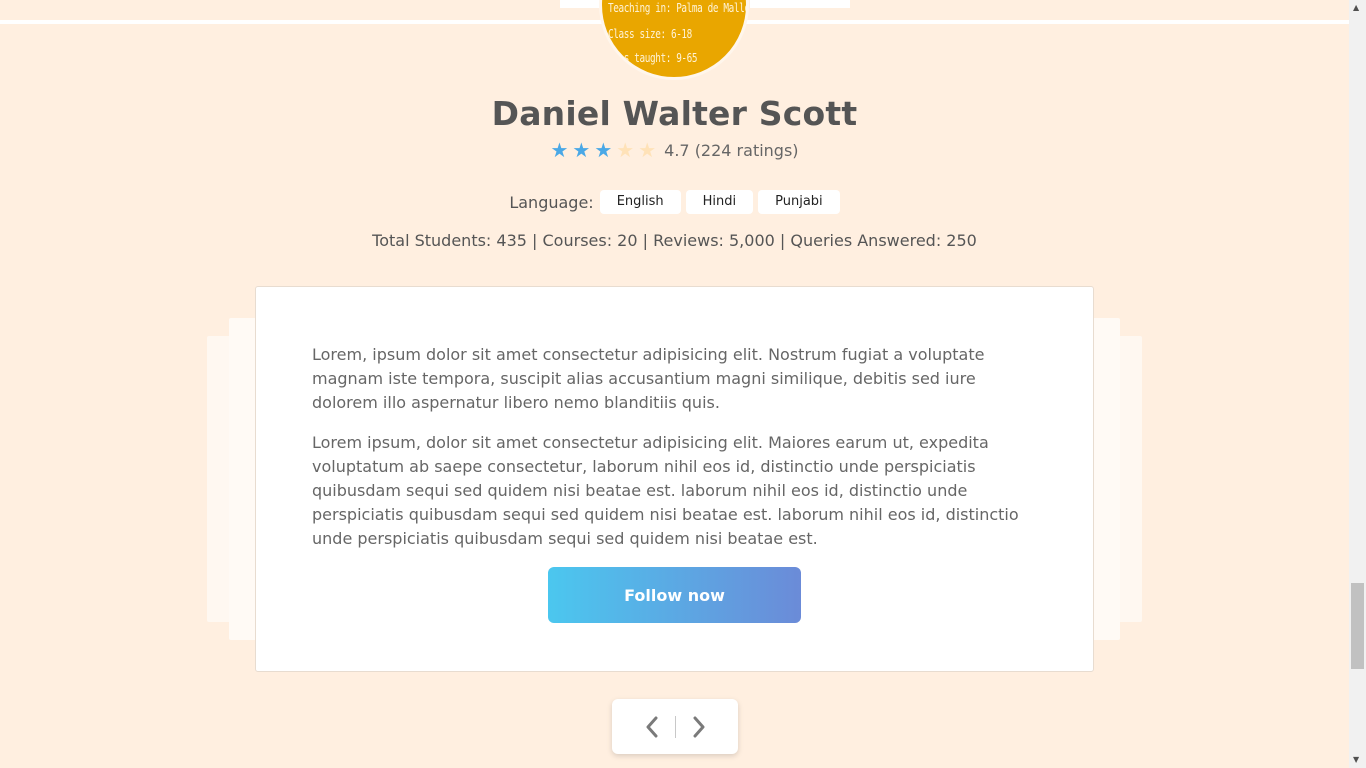 This screenshot has height=768, width=1366. I want to click on avatar-caption: Teaching in: Palma de Mallorca, so click(677, 8).